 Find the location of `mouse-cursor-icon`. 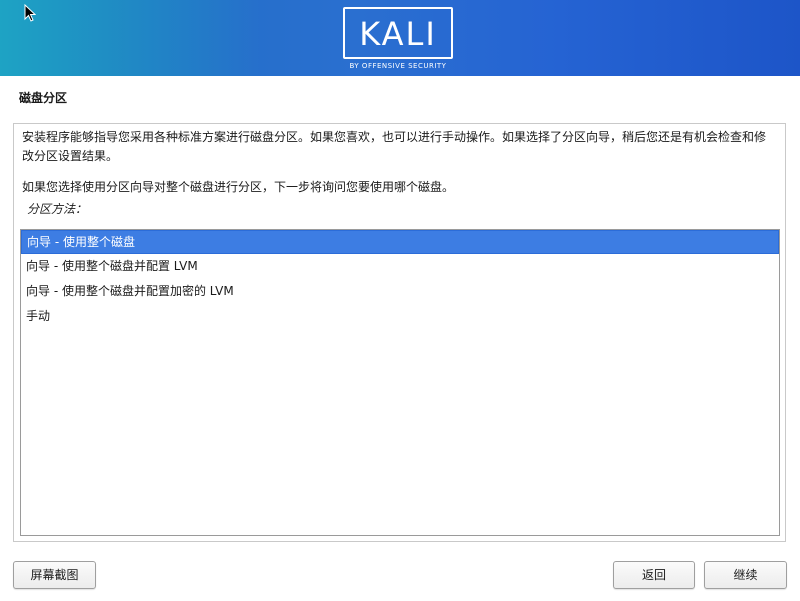

mouse-cursor-icon is located at coordinates (30, 13).